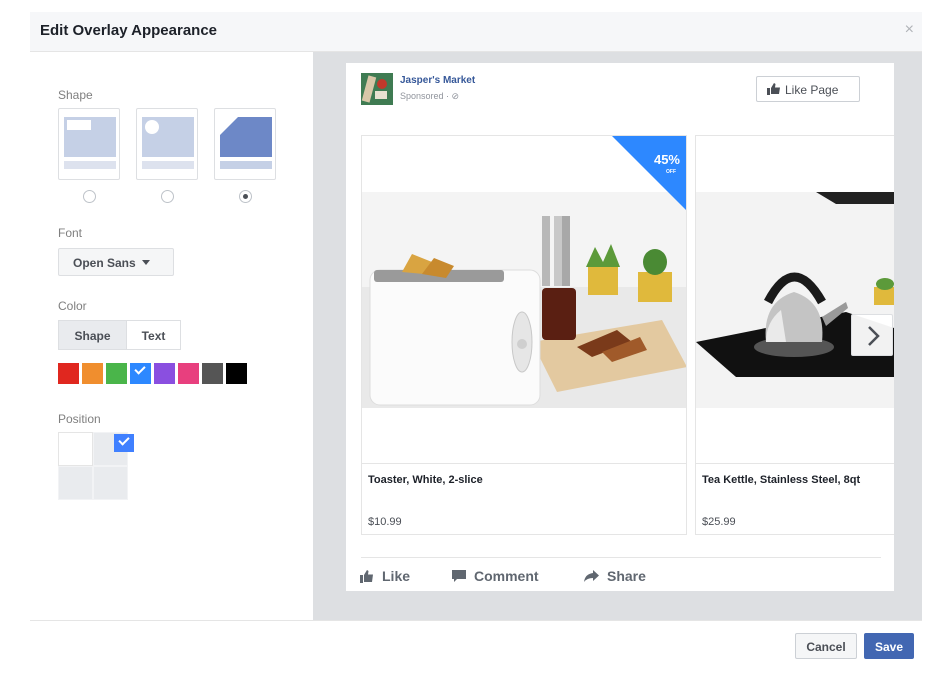 The width and height of the screenshot is (948, 690). I want to click on dialog-title: Edit Overlay Appearance, so click(129, 30).